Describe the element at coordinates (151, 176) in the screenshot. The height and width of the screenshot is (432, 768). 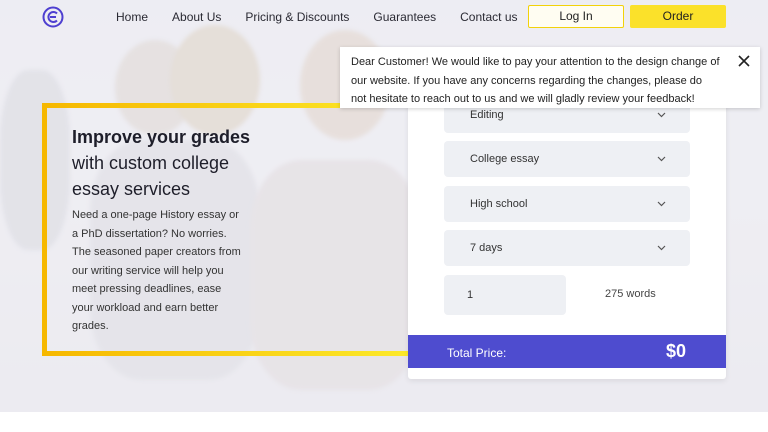
I see `hero-title-rest: with custom college essay services` at that location.